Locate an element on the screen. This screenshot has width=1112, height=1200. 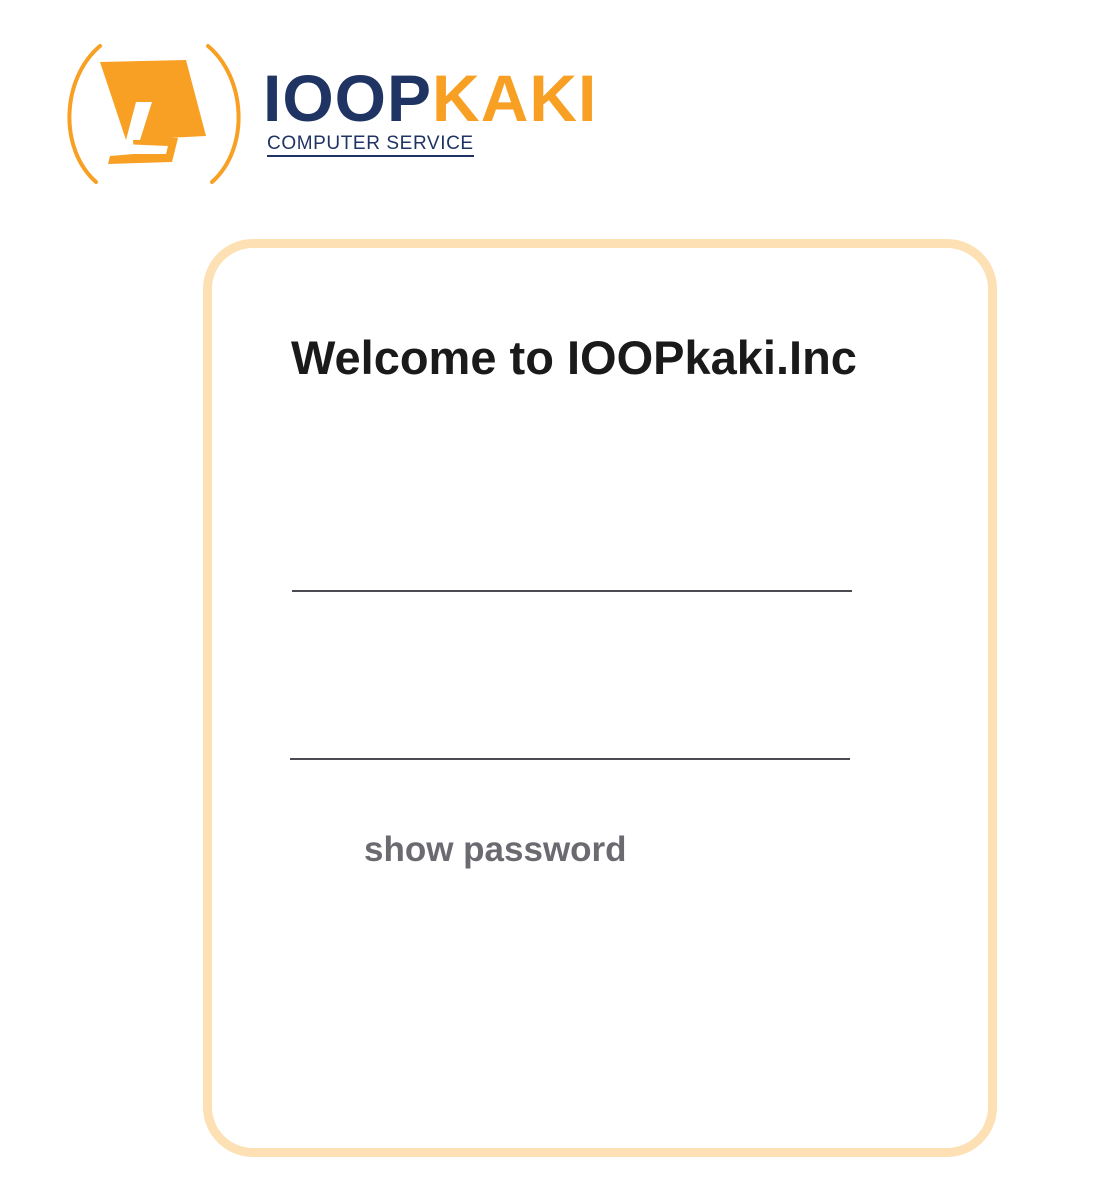
show-password-toggle: show password is located at coordinates (495, 850).